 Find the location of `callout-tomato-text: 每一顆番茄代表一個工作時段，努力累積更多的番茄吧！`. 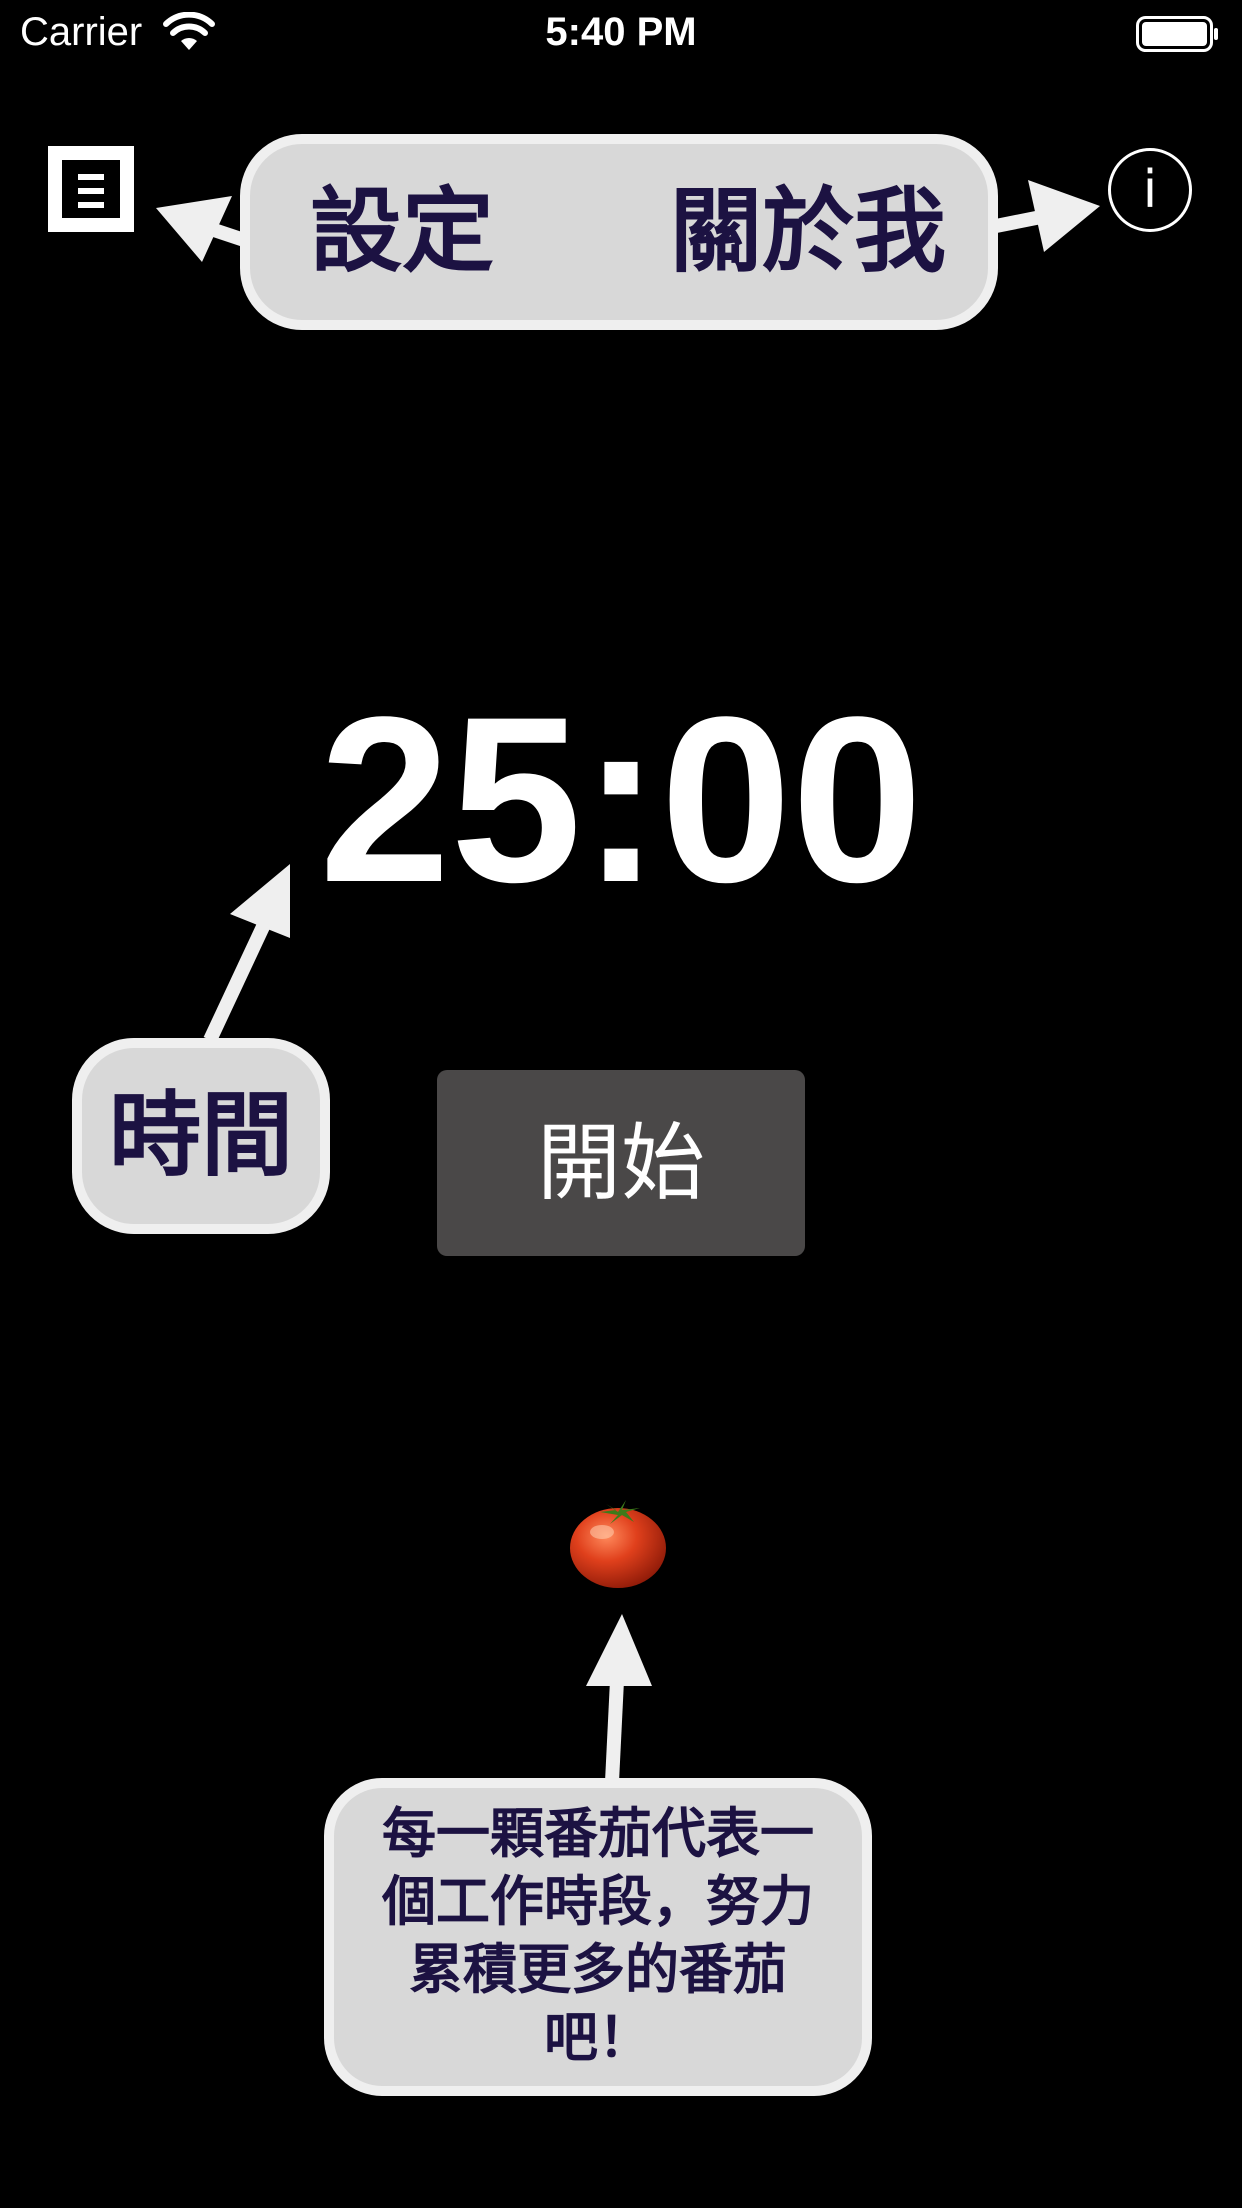

callout-tomato-text: 每一顆番茄代表一個工作時段，努力累積更多的番茄吧！ is located at coordinates (598, 1935).